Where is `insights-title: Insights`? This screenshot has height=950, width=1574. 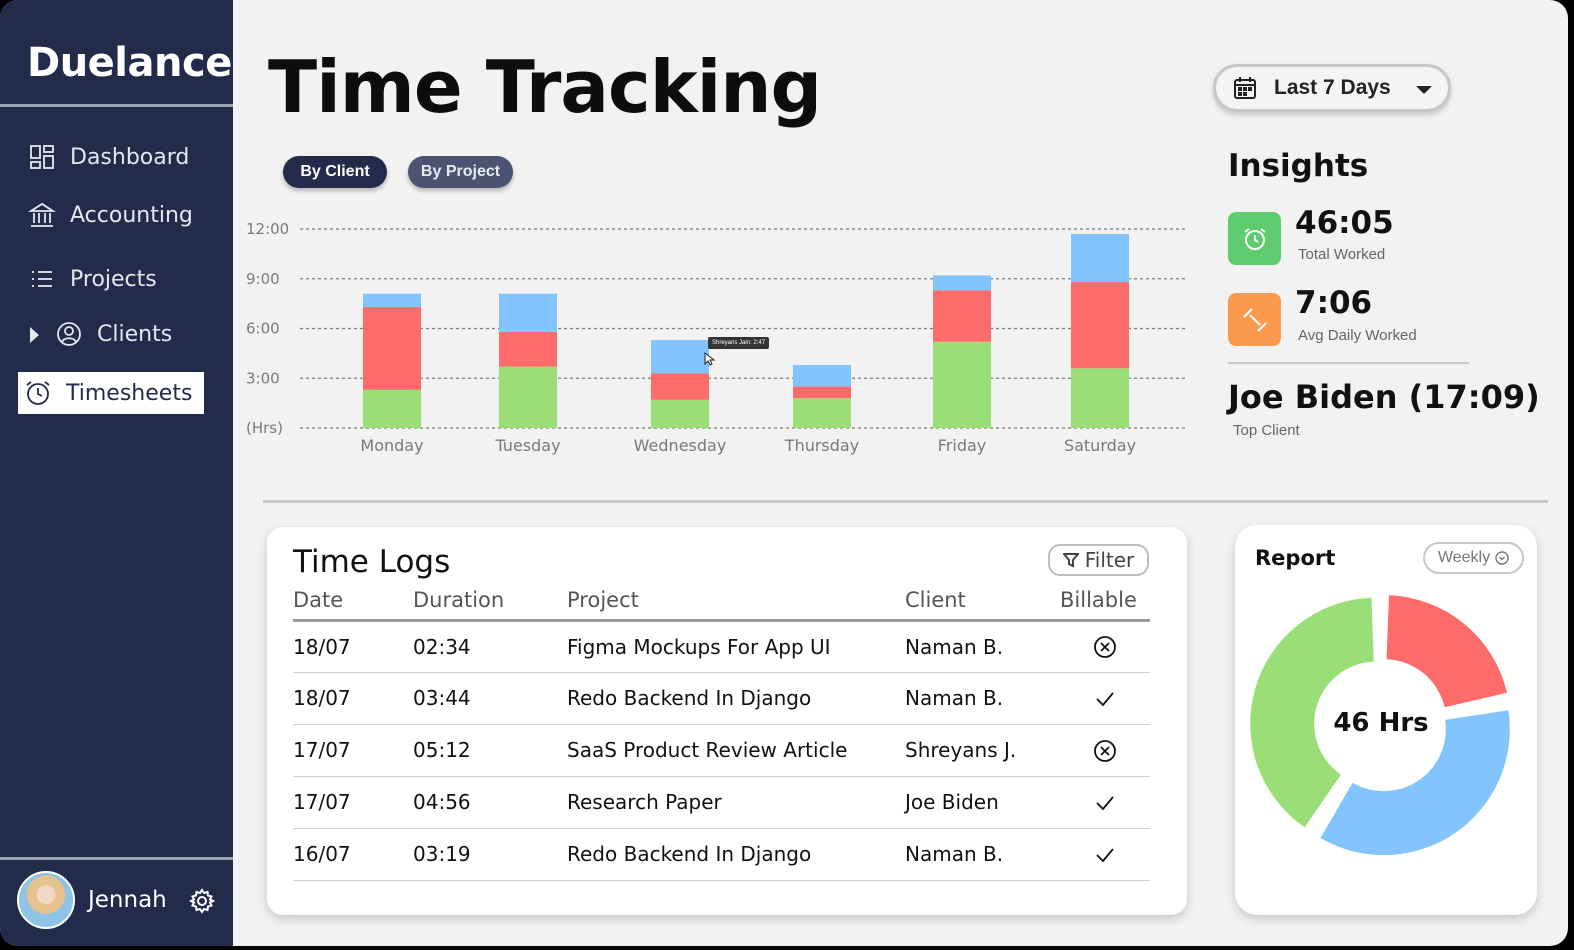
insights-title: Insights is located at coordinates (1298, 166).